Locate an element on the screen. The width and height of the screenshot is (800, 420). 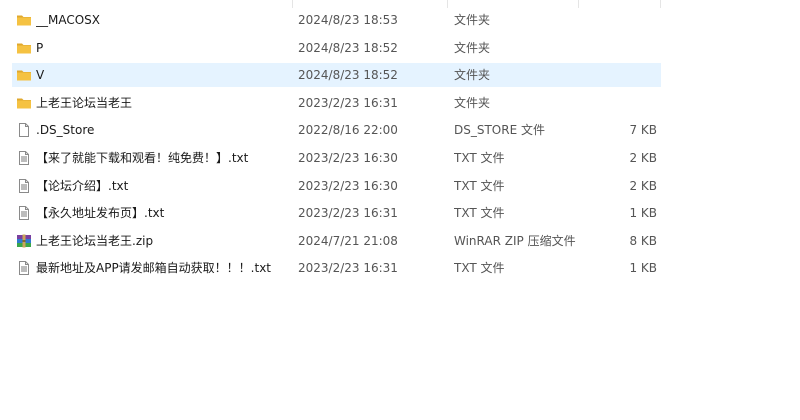
file-name: 【论坛介绍】.txt is located at coordinates (82, 185).